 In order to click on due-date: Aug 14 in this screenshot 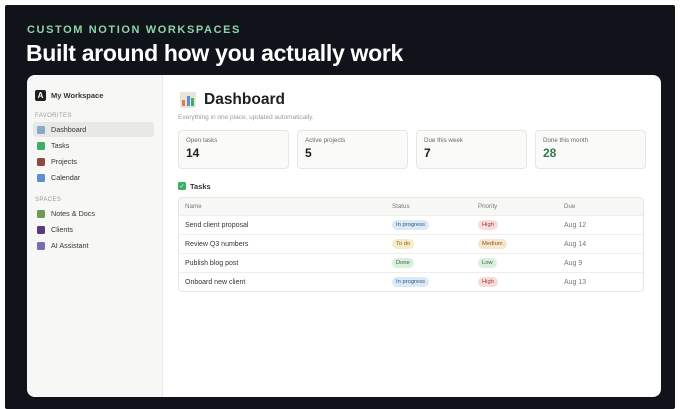, I will do `click(575, 244)`.